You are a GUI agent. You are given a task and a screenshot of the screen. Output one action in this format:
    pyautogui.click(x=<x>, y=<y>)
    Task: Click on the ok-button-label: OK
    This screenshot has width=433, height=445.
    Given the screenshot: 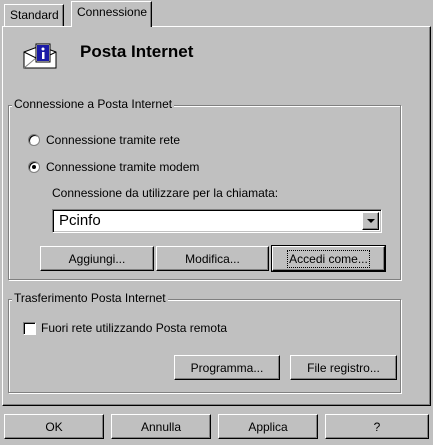 What is the action you would take?
    pyautogui.click(x=54, y=426)
    